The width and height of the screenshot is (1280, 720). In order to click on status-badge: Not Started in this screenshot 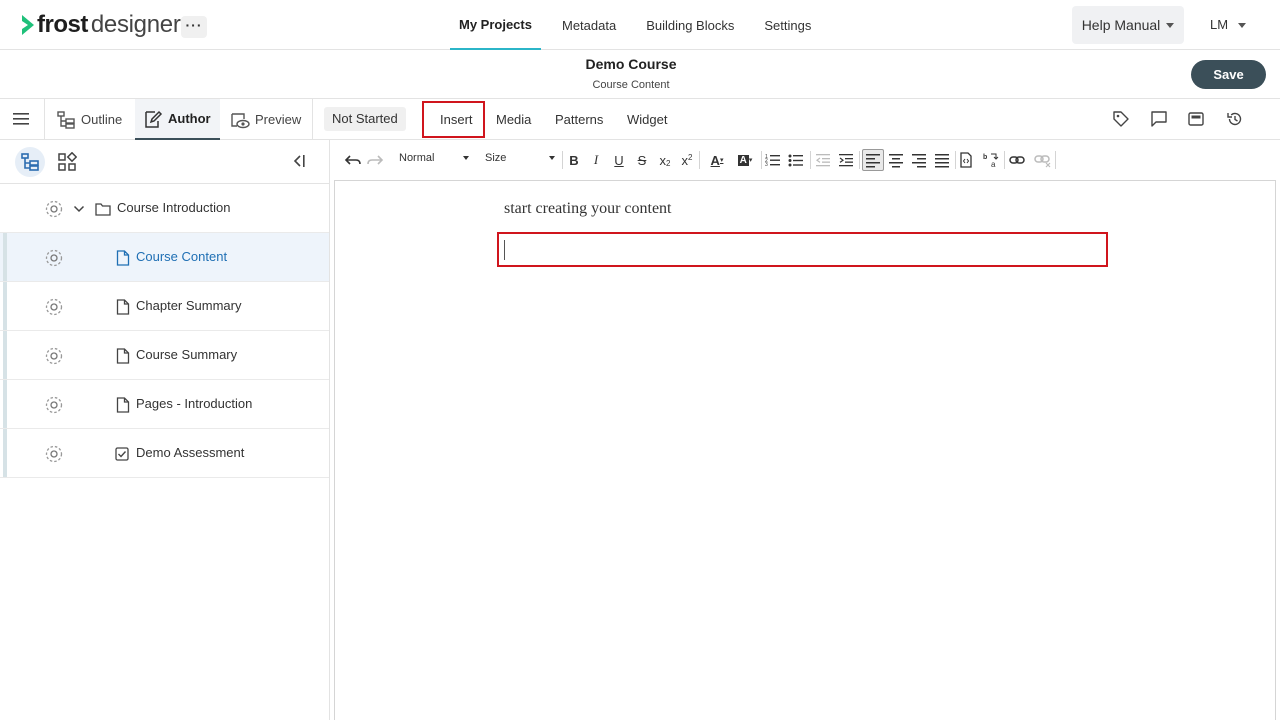, I will do `click(365, 119)`.